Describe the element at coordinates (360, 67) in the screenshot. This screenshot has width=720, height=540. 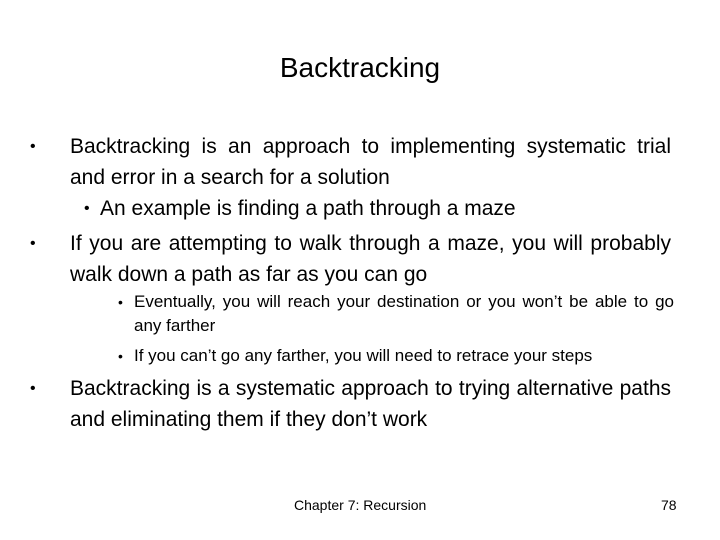
I see `slide-title: Backtracking` at that location.